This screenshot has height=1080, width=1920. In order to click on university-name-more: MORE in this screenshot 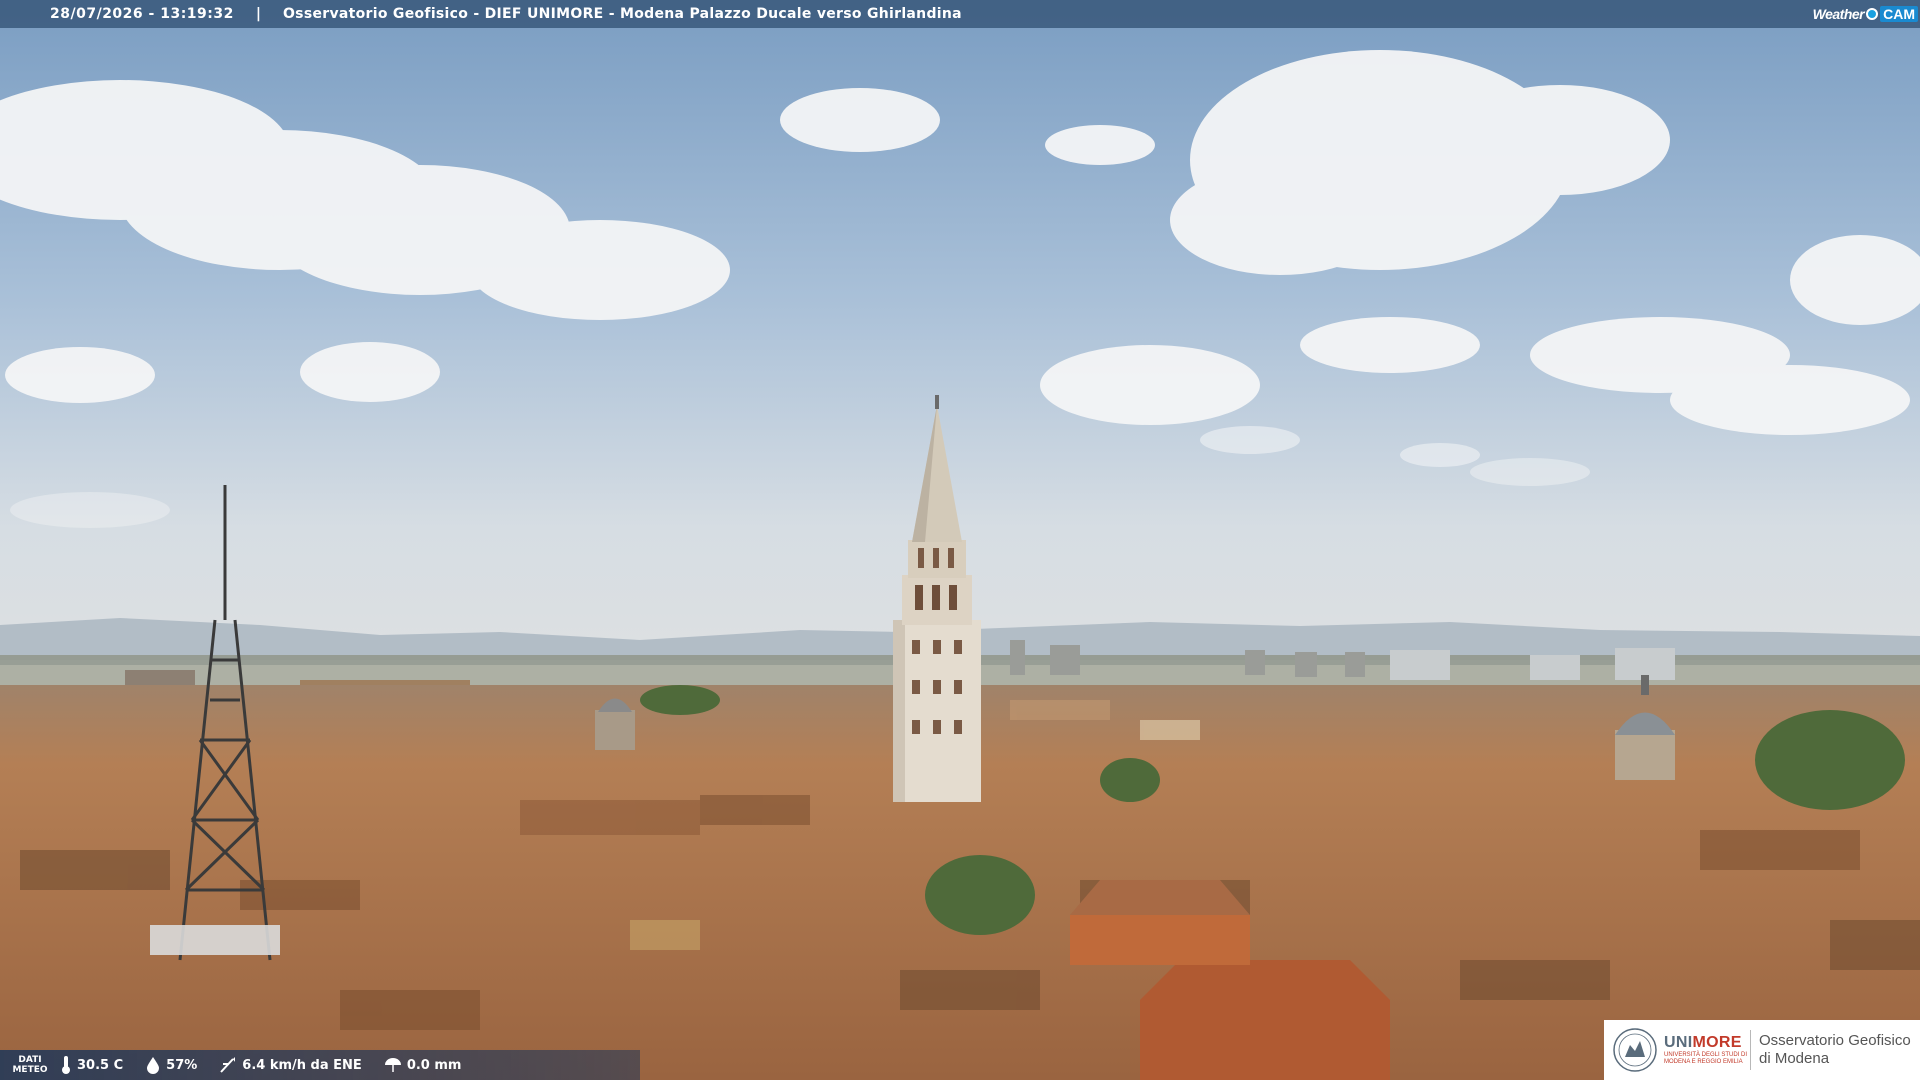, I will do `click(1717, 1042)`.